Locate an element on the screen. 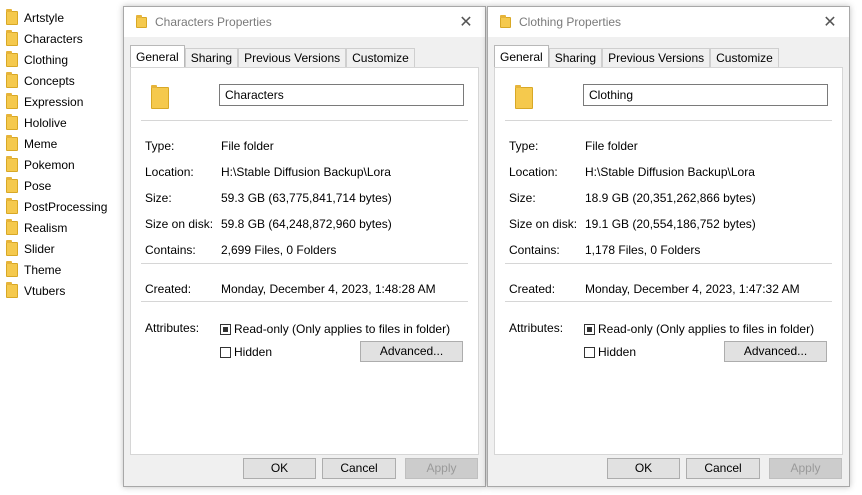  sidebar-item-pokemon: Pokemon is located at coordinates (40, 165).